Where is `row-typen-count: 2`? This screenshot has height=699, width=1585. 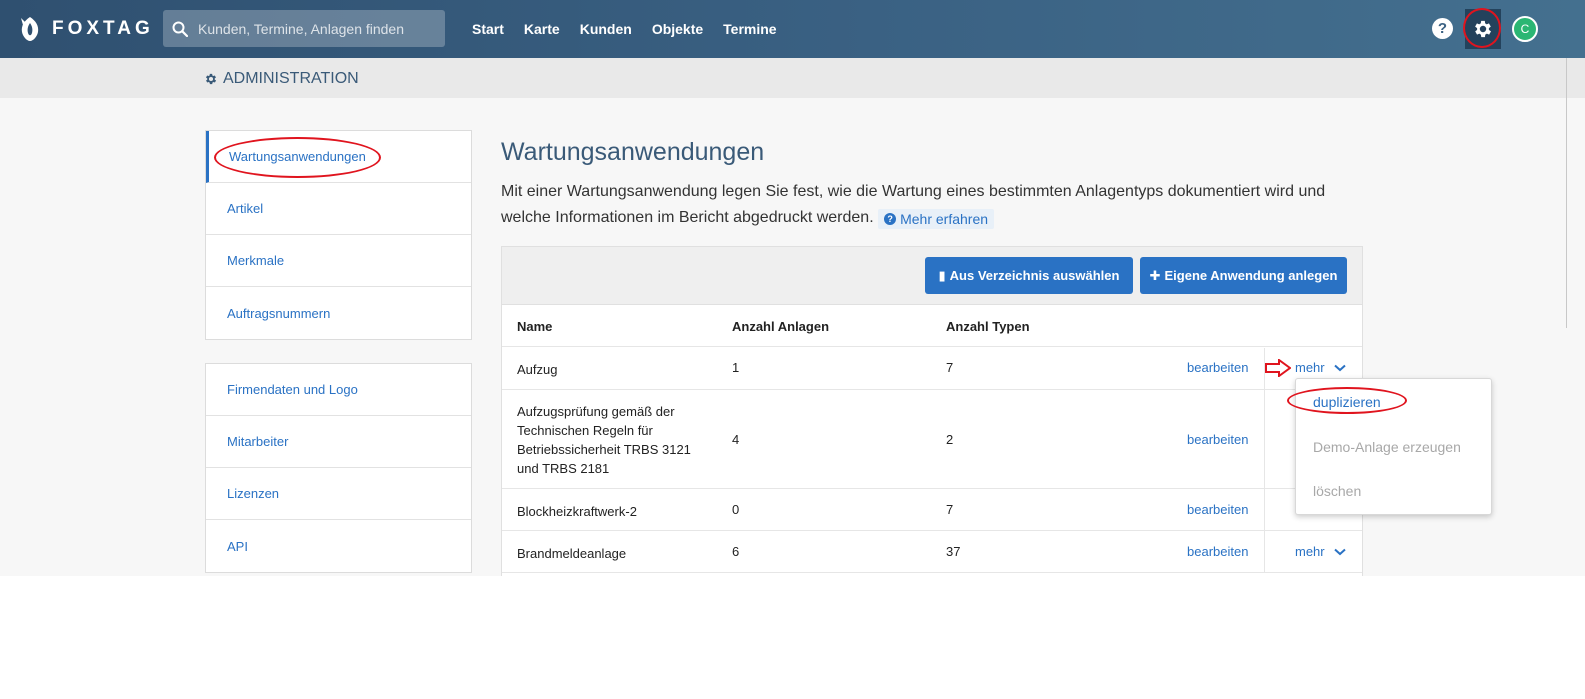 row-typen-count: 2 is located at coordinates (950, 439).